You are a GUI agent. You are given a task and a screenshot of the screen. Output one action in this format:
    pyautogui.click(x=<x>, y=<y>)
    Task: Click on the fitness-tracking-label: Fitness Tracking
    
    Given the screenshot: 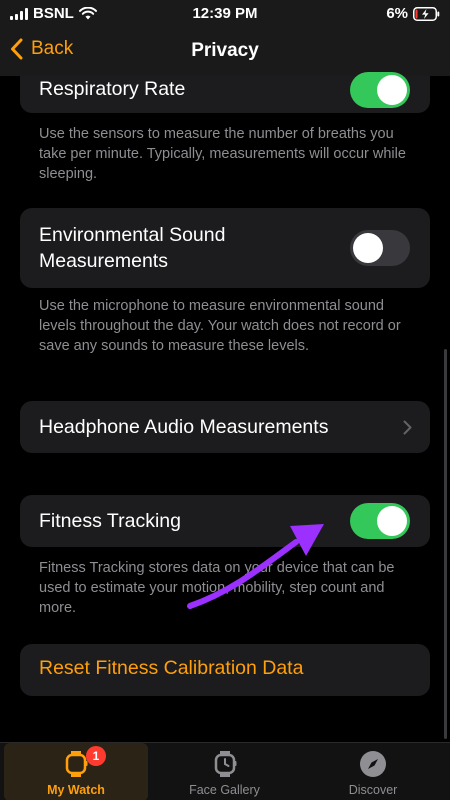 What is the action you would take?
    pyautogui.click(x=110, y=521)
    